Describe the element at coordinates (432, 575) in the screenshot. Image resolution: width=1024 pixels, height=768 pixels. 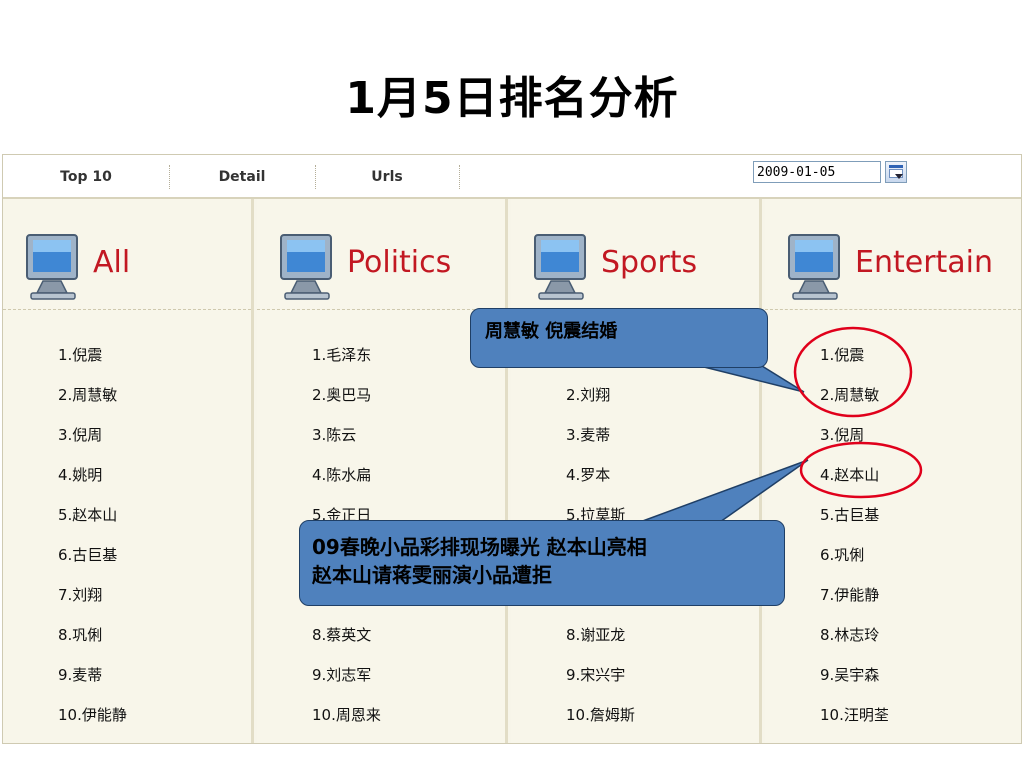
I see `callout-text: 赵本山请蒋雯丽演小品遭拒` at that location.